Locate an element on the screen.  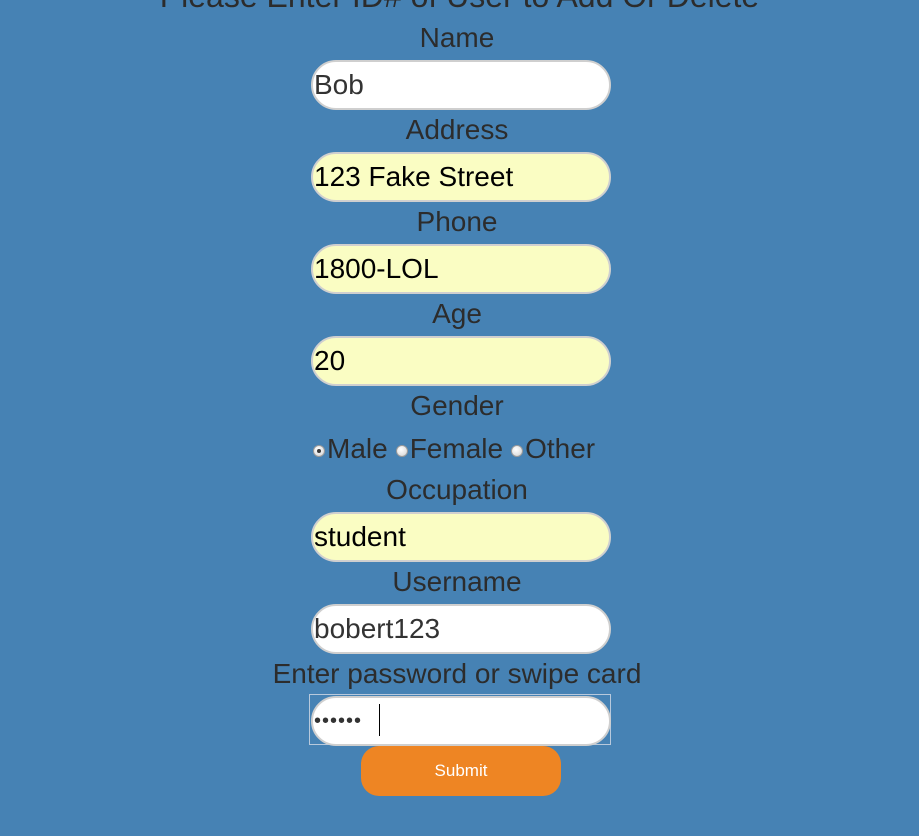
gender-option-female-label: Female is located at coordinates (456, 449).